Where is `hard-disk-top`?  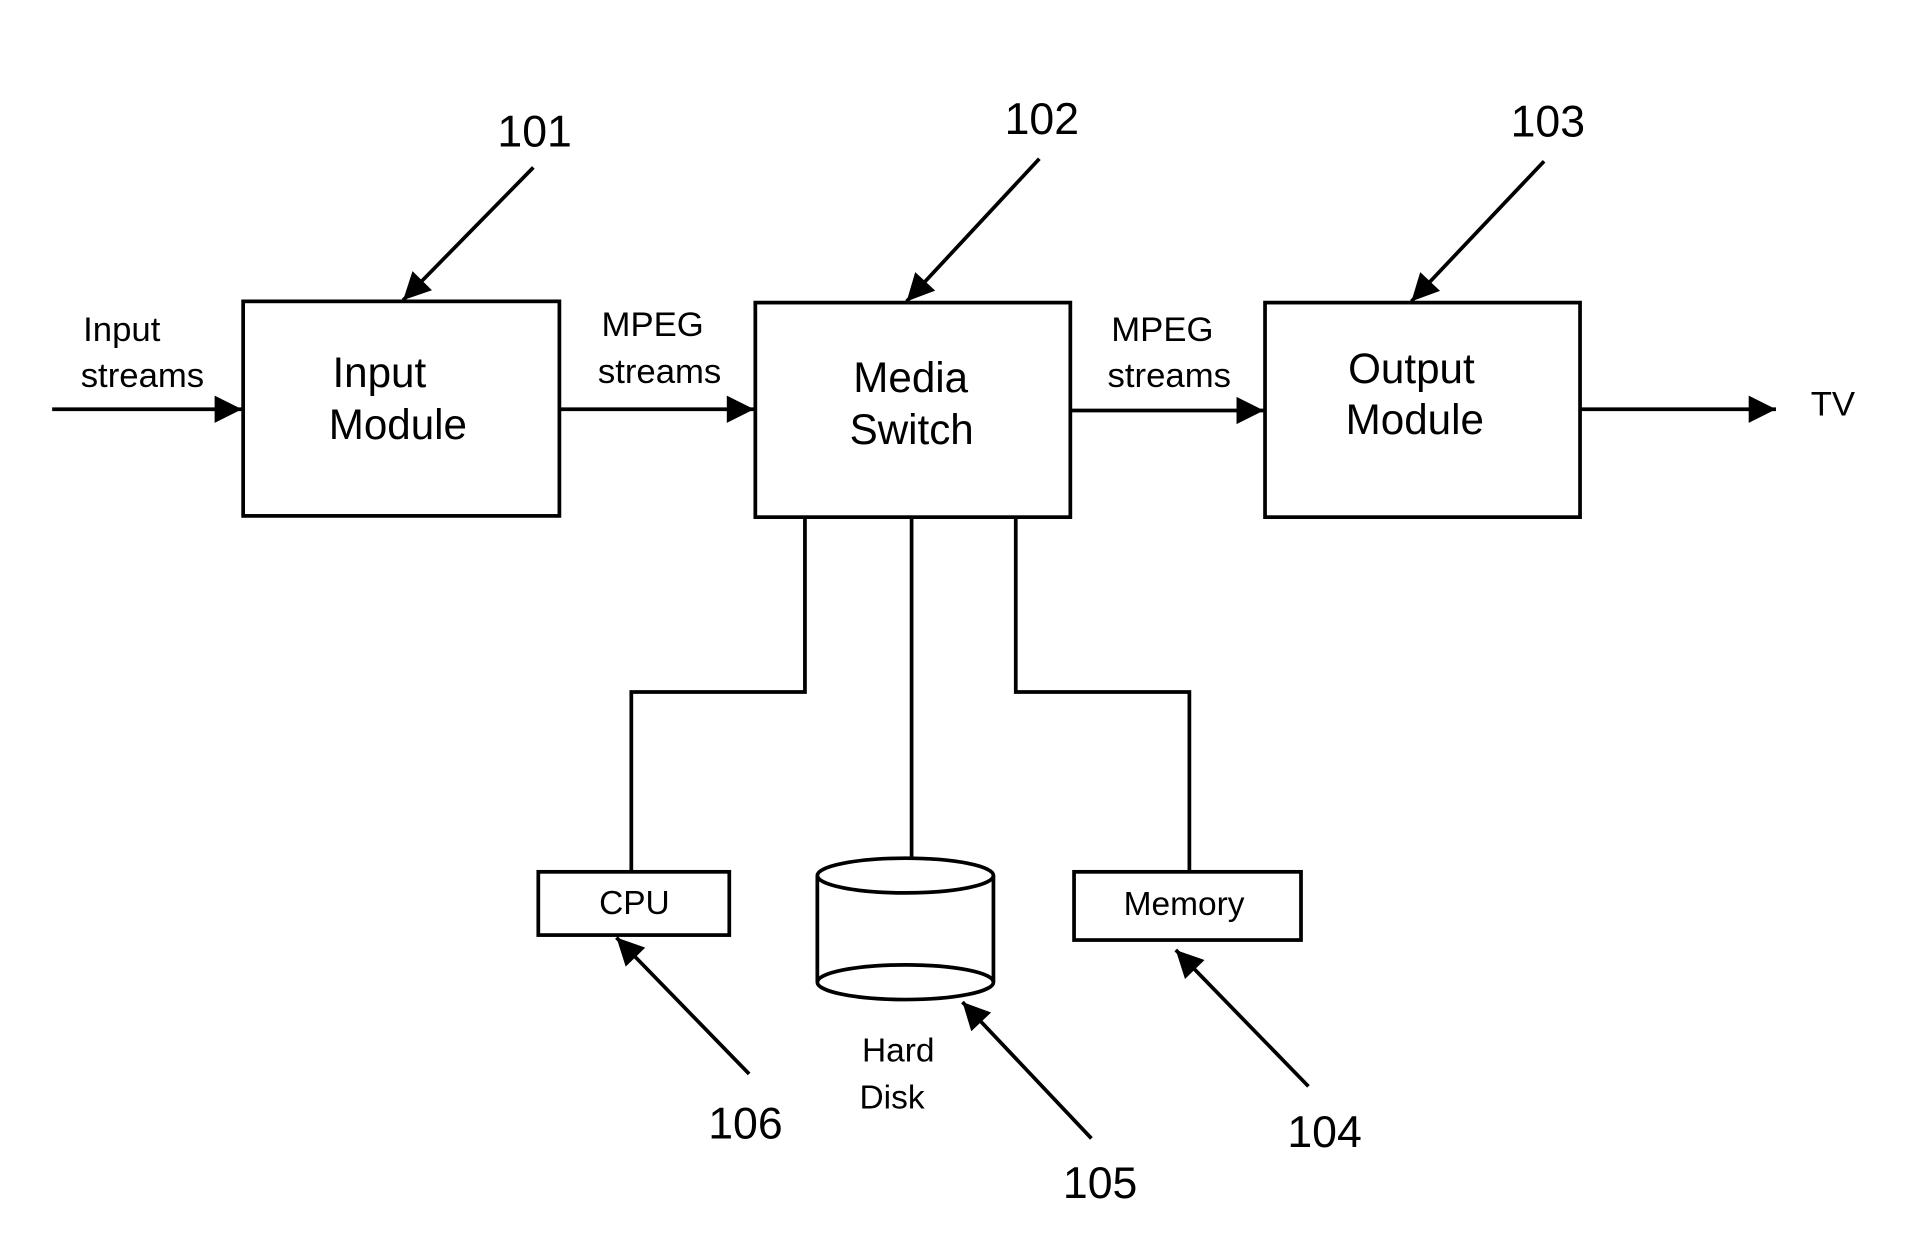
hard-disk-top is located at coordinates (905, 875).